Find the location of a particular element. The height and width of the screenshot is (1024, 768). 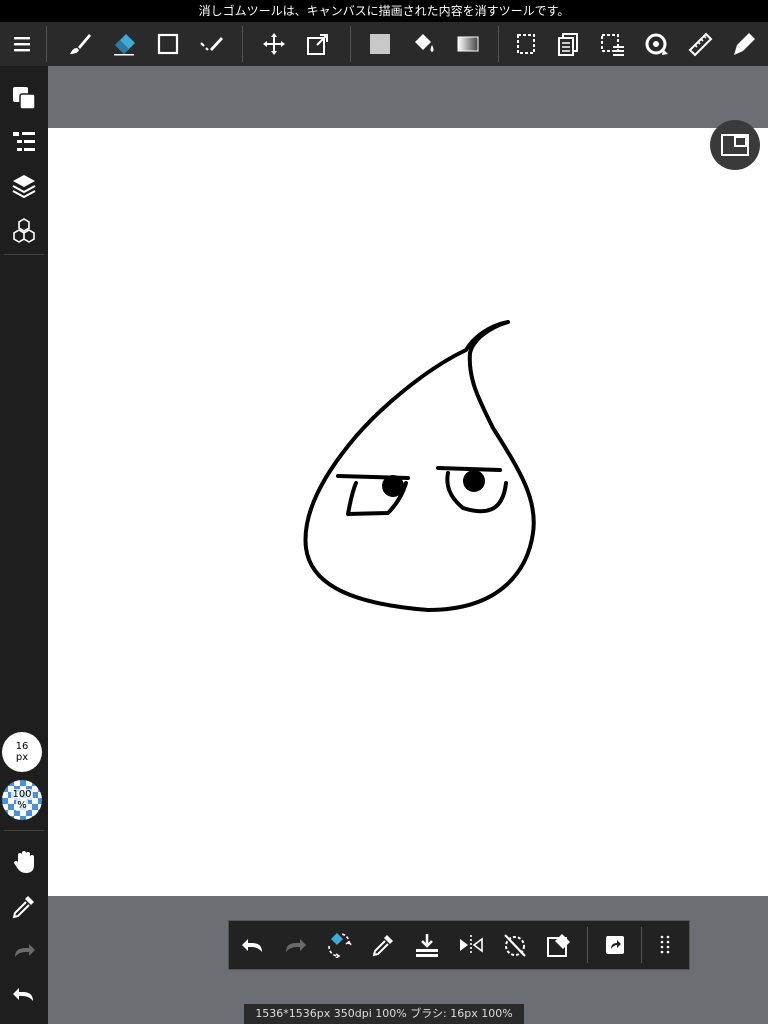

brush-size-value: 16 is located at coordinates (22, 746).